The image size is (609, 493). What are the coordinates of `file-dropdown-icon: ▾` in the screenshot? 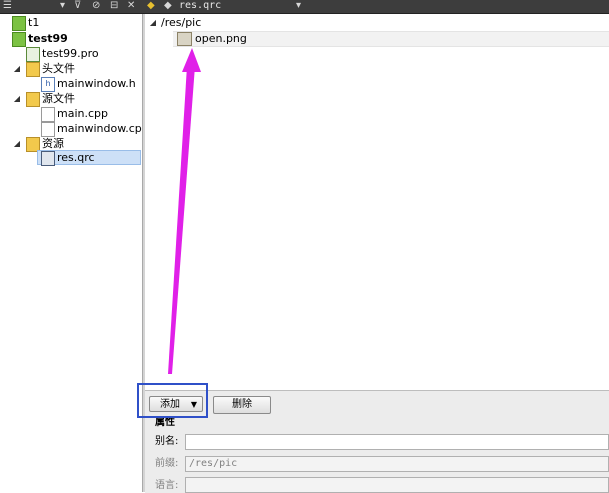 It's located at (298, 6).